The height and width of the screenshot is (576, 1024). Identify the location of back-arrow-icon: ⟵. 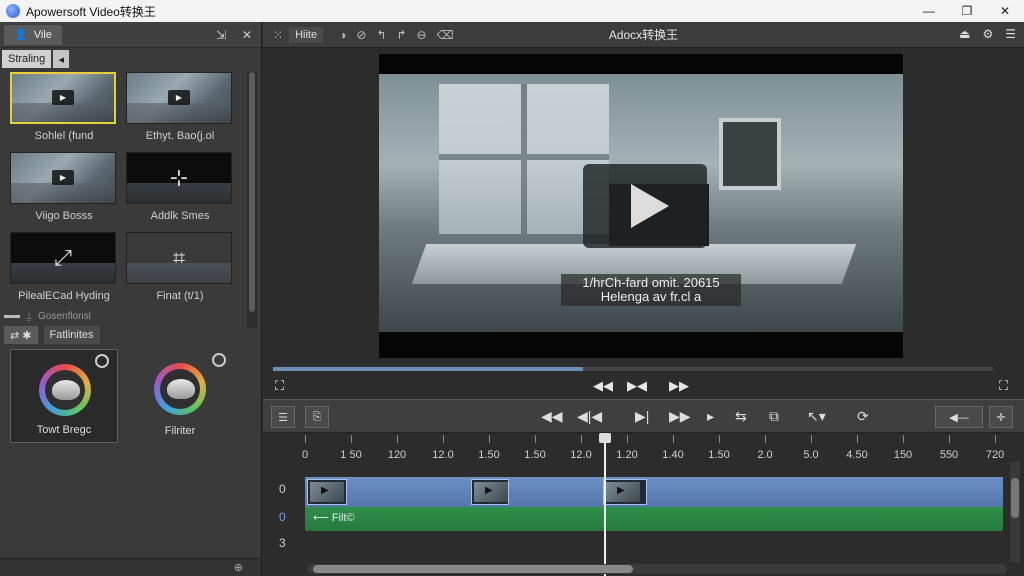
(322, 518).